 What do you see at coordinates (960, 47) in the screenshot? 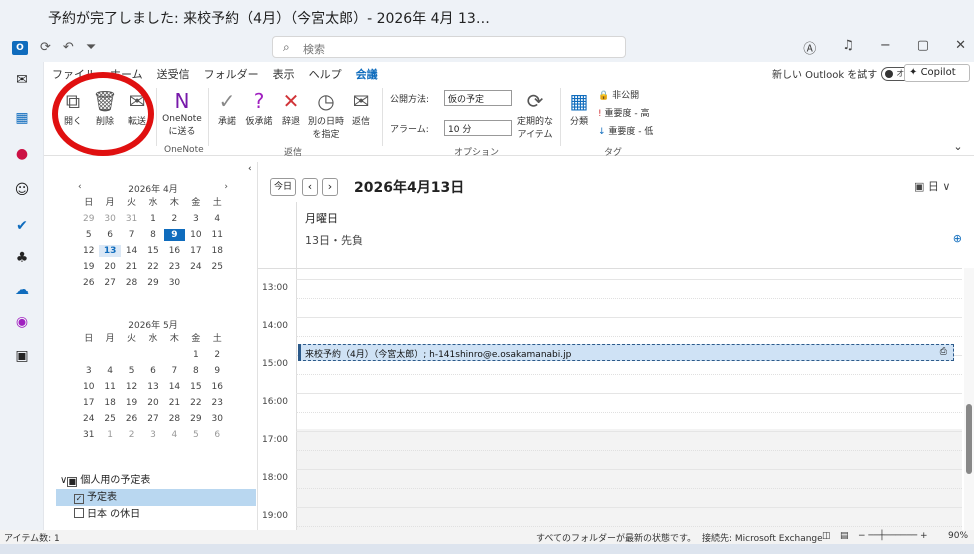
I see `close-button: ✕` at bounding box center [960, 47].